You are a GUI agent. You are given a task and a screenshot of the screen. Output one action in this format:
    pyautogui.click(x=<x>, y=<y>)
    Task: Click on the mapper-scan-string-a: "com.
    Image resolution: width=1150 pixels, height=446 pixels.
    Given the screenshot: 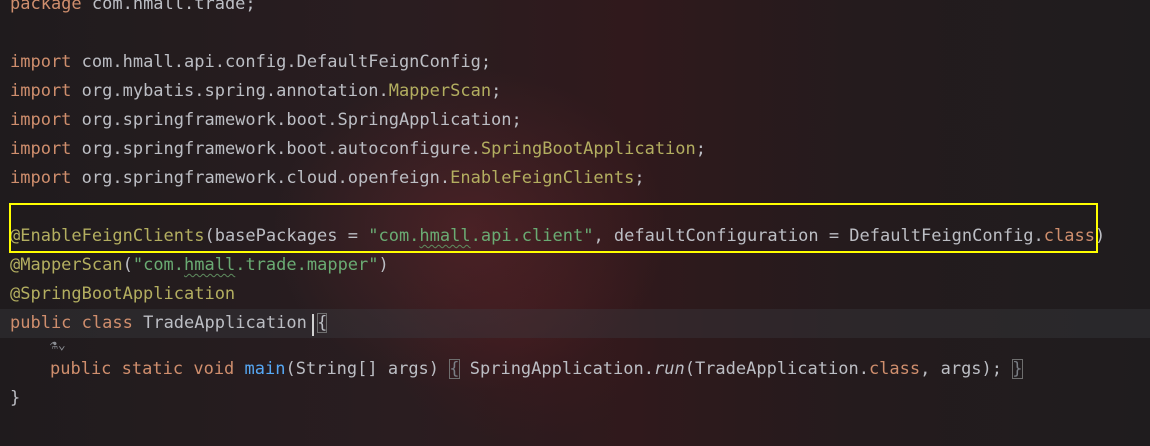 What is the action you would take?
    pyautogui.click(x=158, y=265)
    